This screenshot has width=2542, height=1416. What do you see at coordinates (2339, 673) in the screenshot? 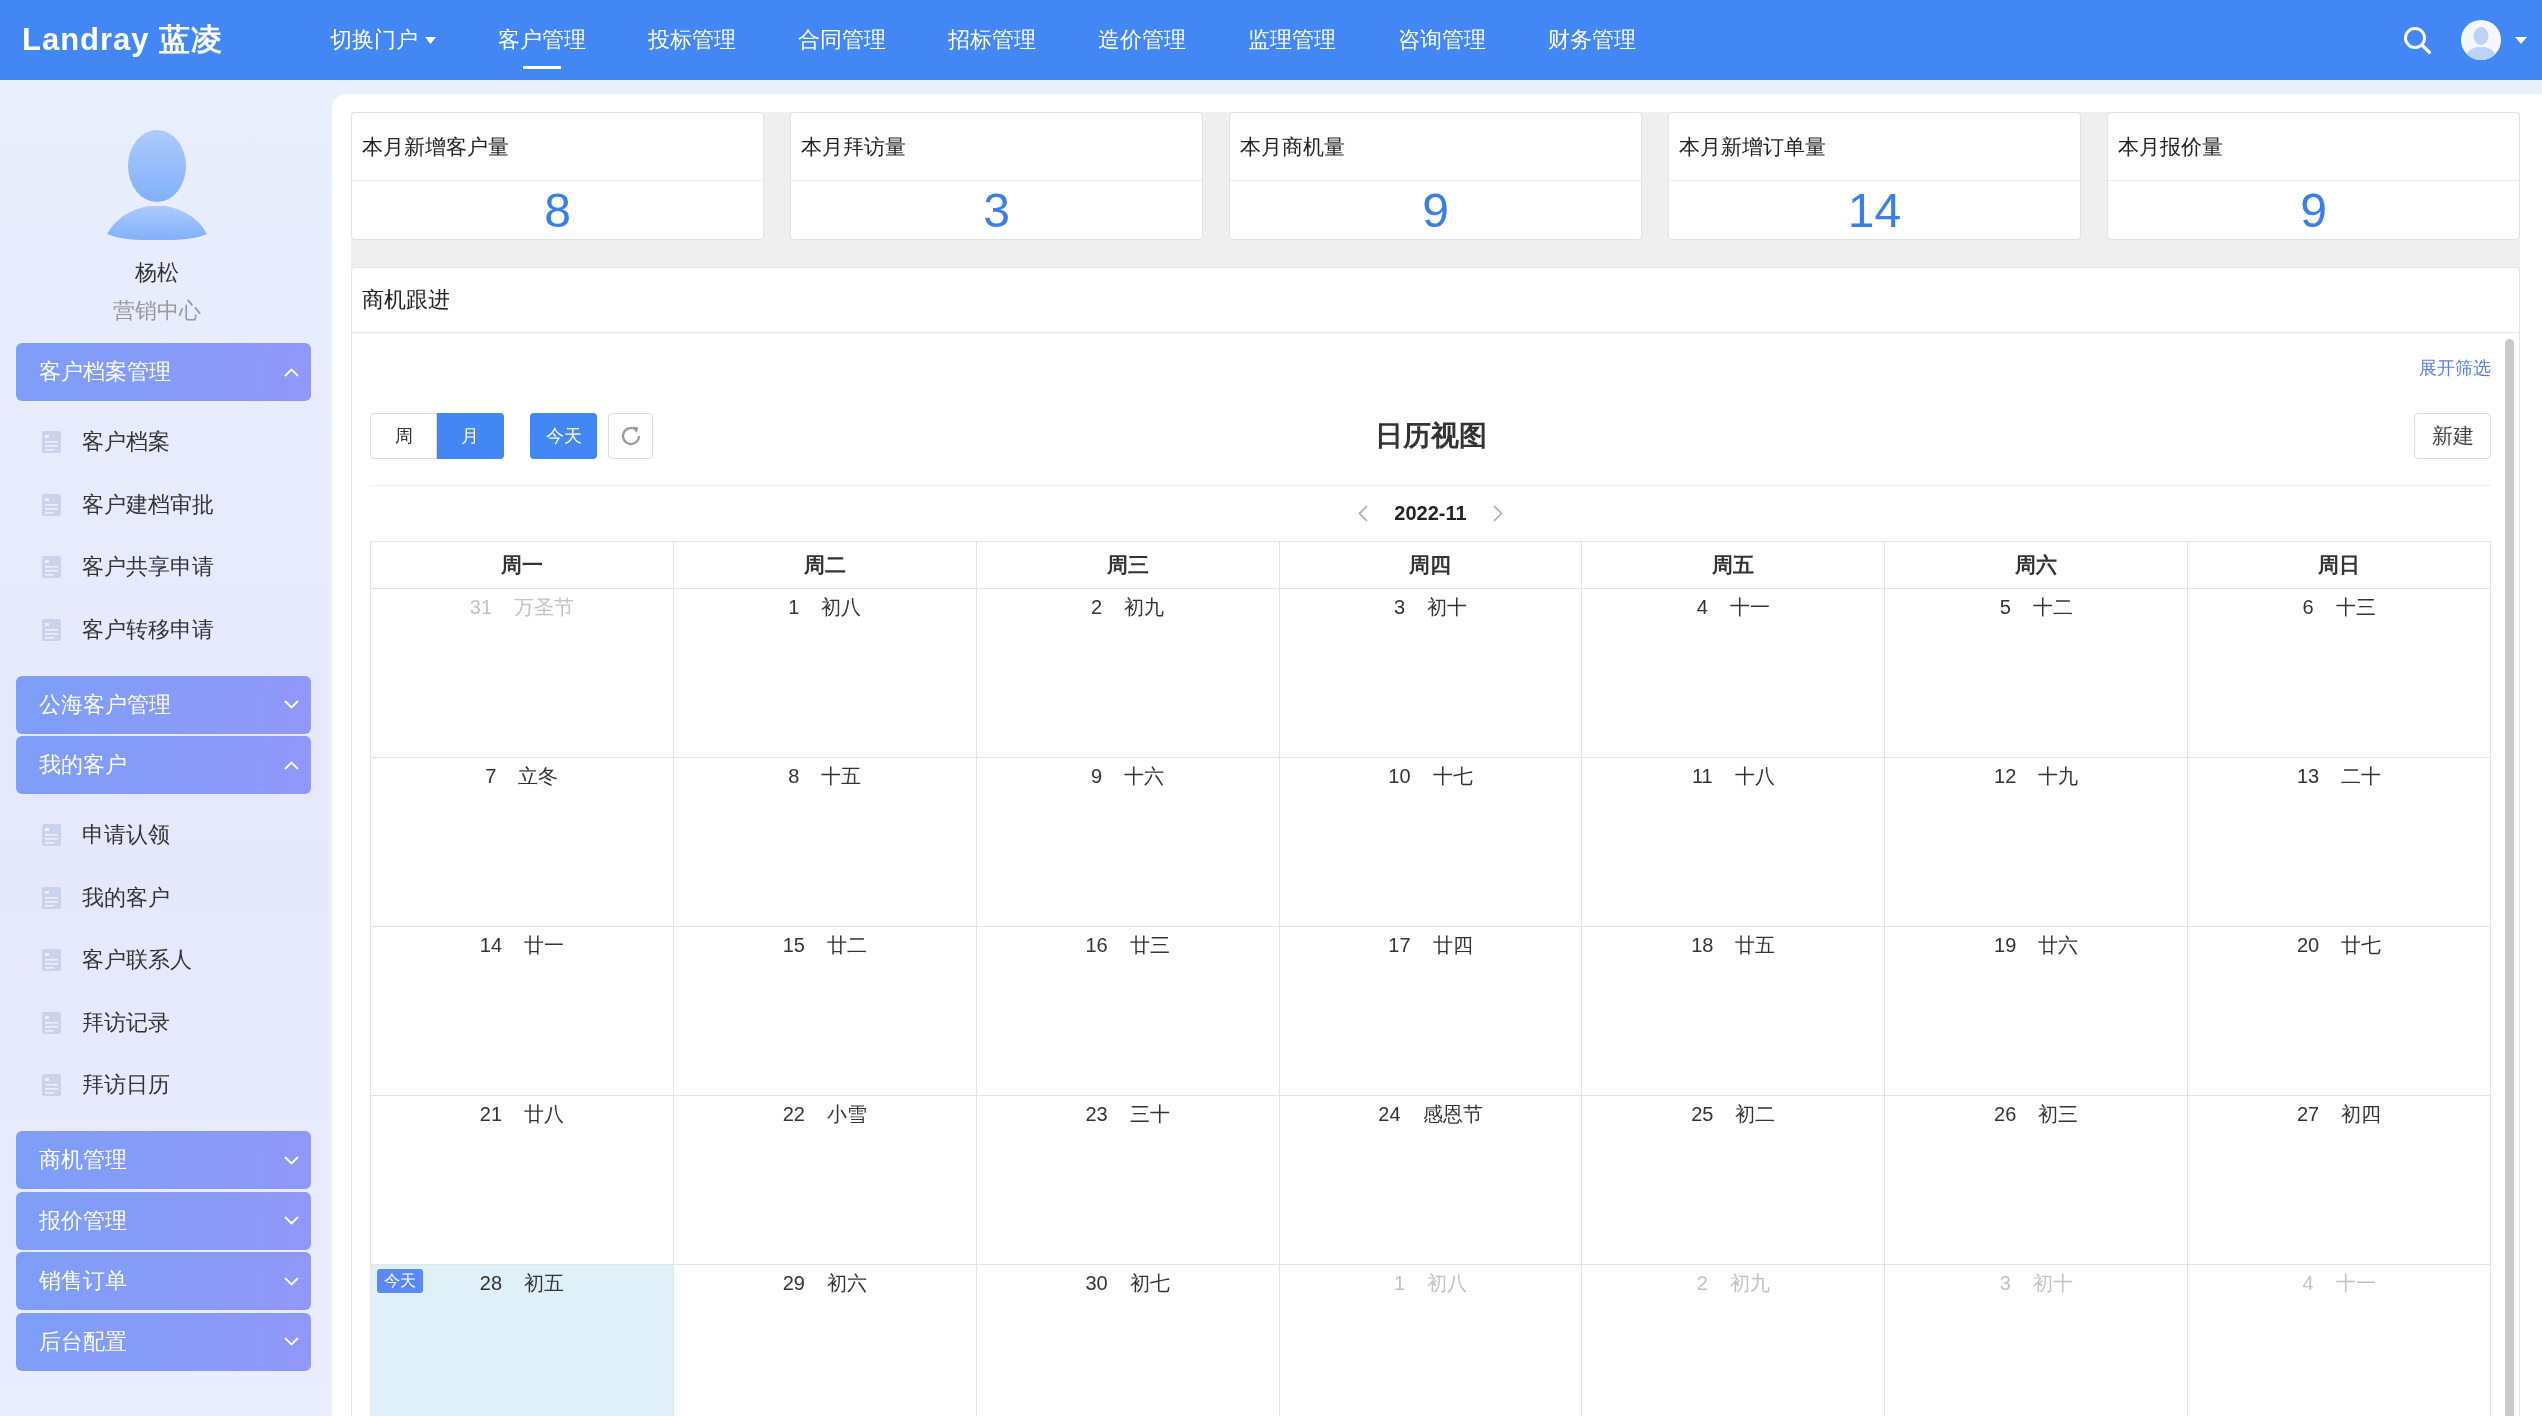
I see `day-cell: 6 十三` at bounding box center [2339, 673].